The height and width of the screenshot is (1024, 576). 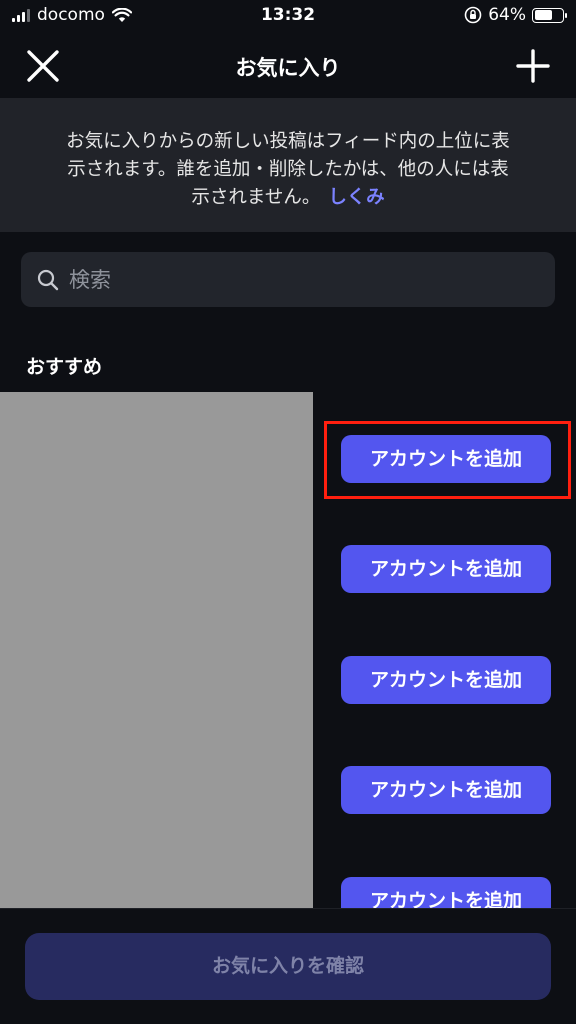 I want to click on info-text-line3-row: 示されません。 しくみ, so click(x=288, y=198).